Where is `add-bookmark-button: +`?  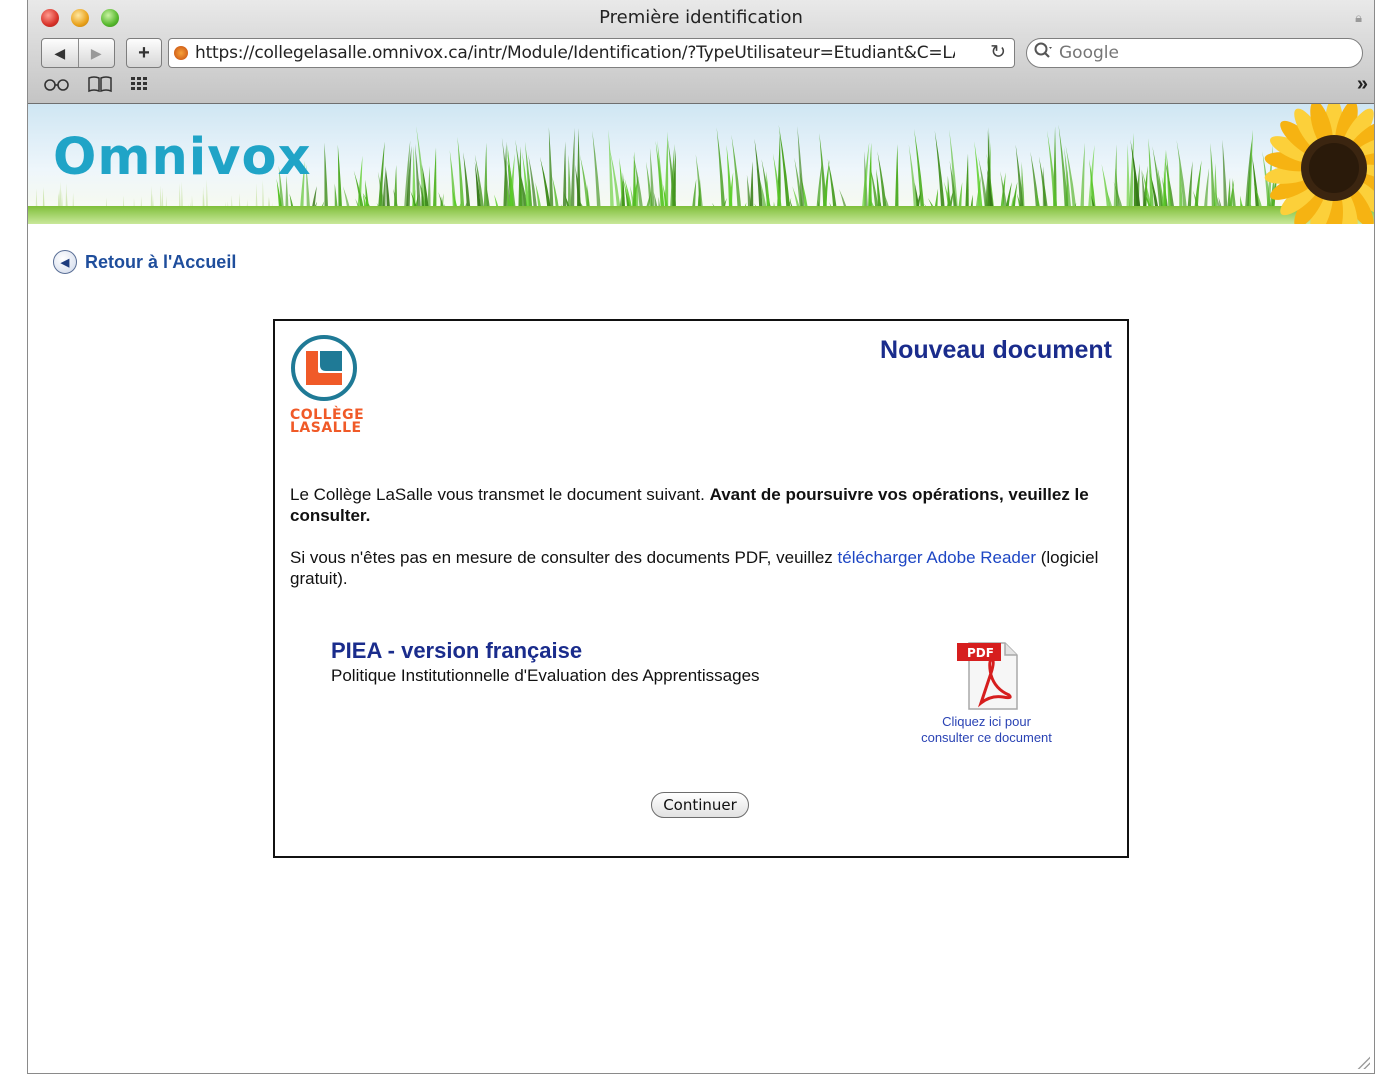
add-bookmark-button: + is located at coordinates (144, 53).